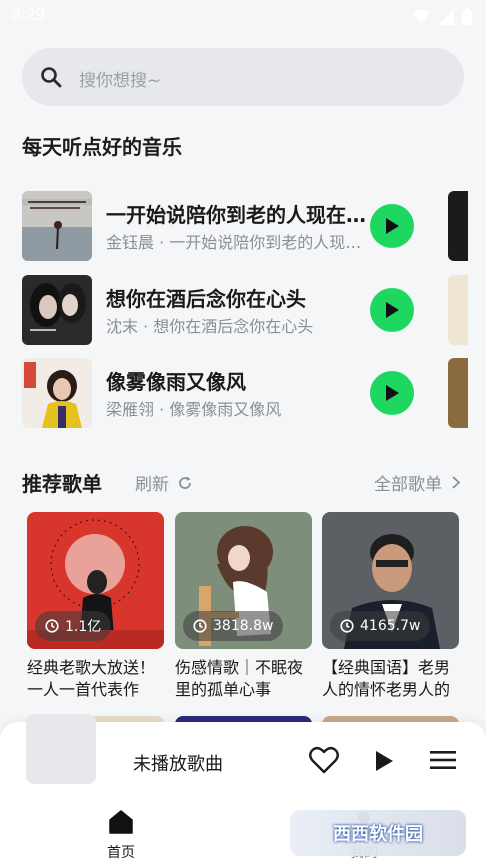 This screenshot has height=864, width=486. Describe the element at coordinates (83, 627) in the screenshot. I see `play-count: 1.1亿` at that location.